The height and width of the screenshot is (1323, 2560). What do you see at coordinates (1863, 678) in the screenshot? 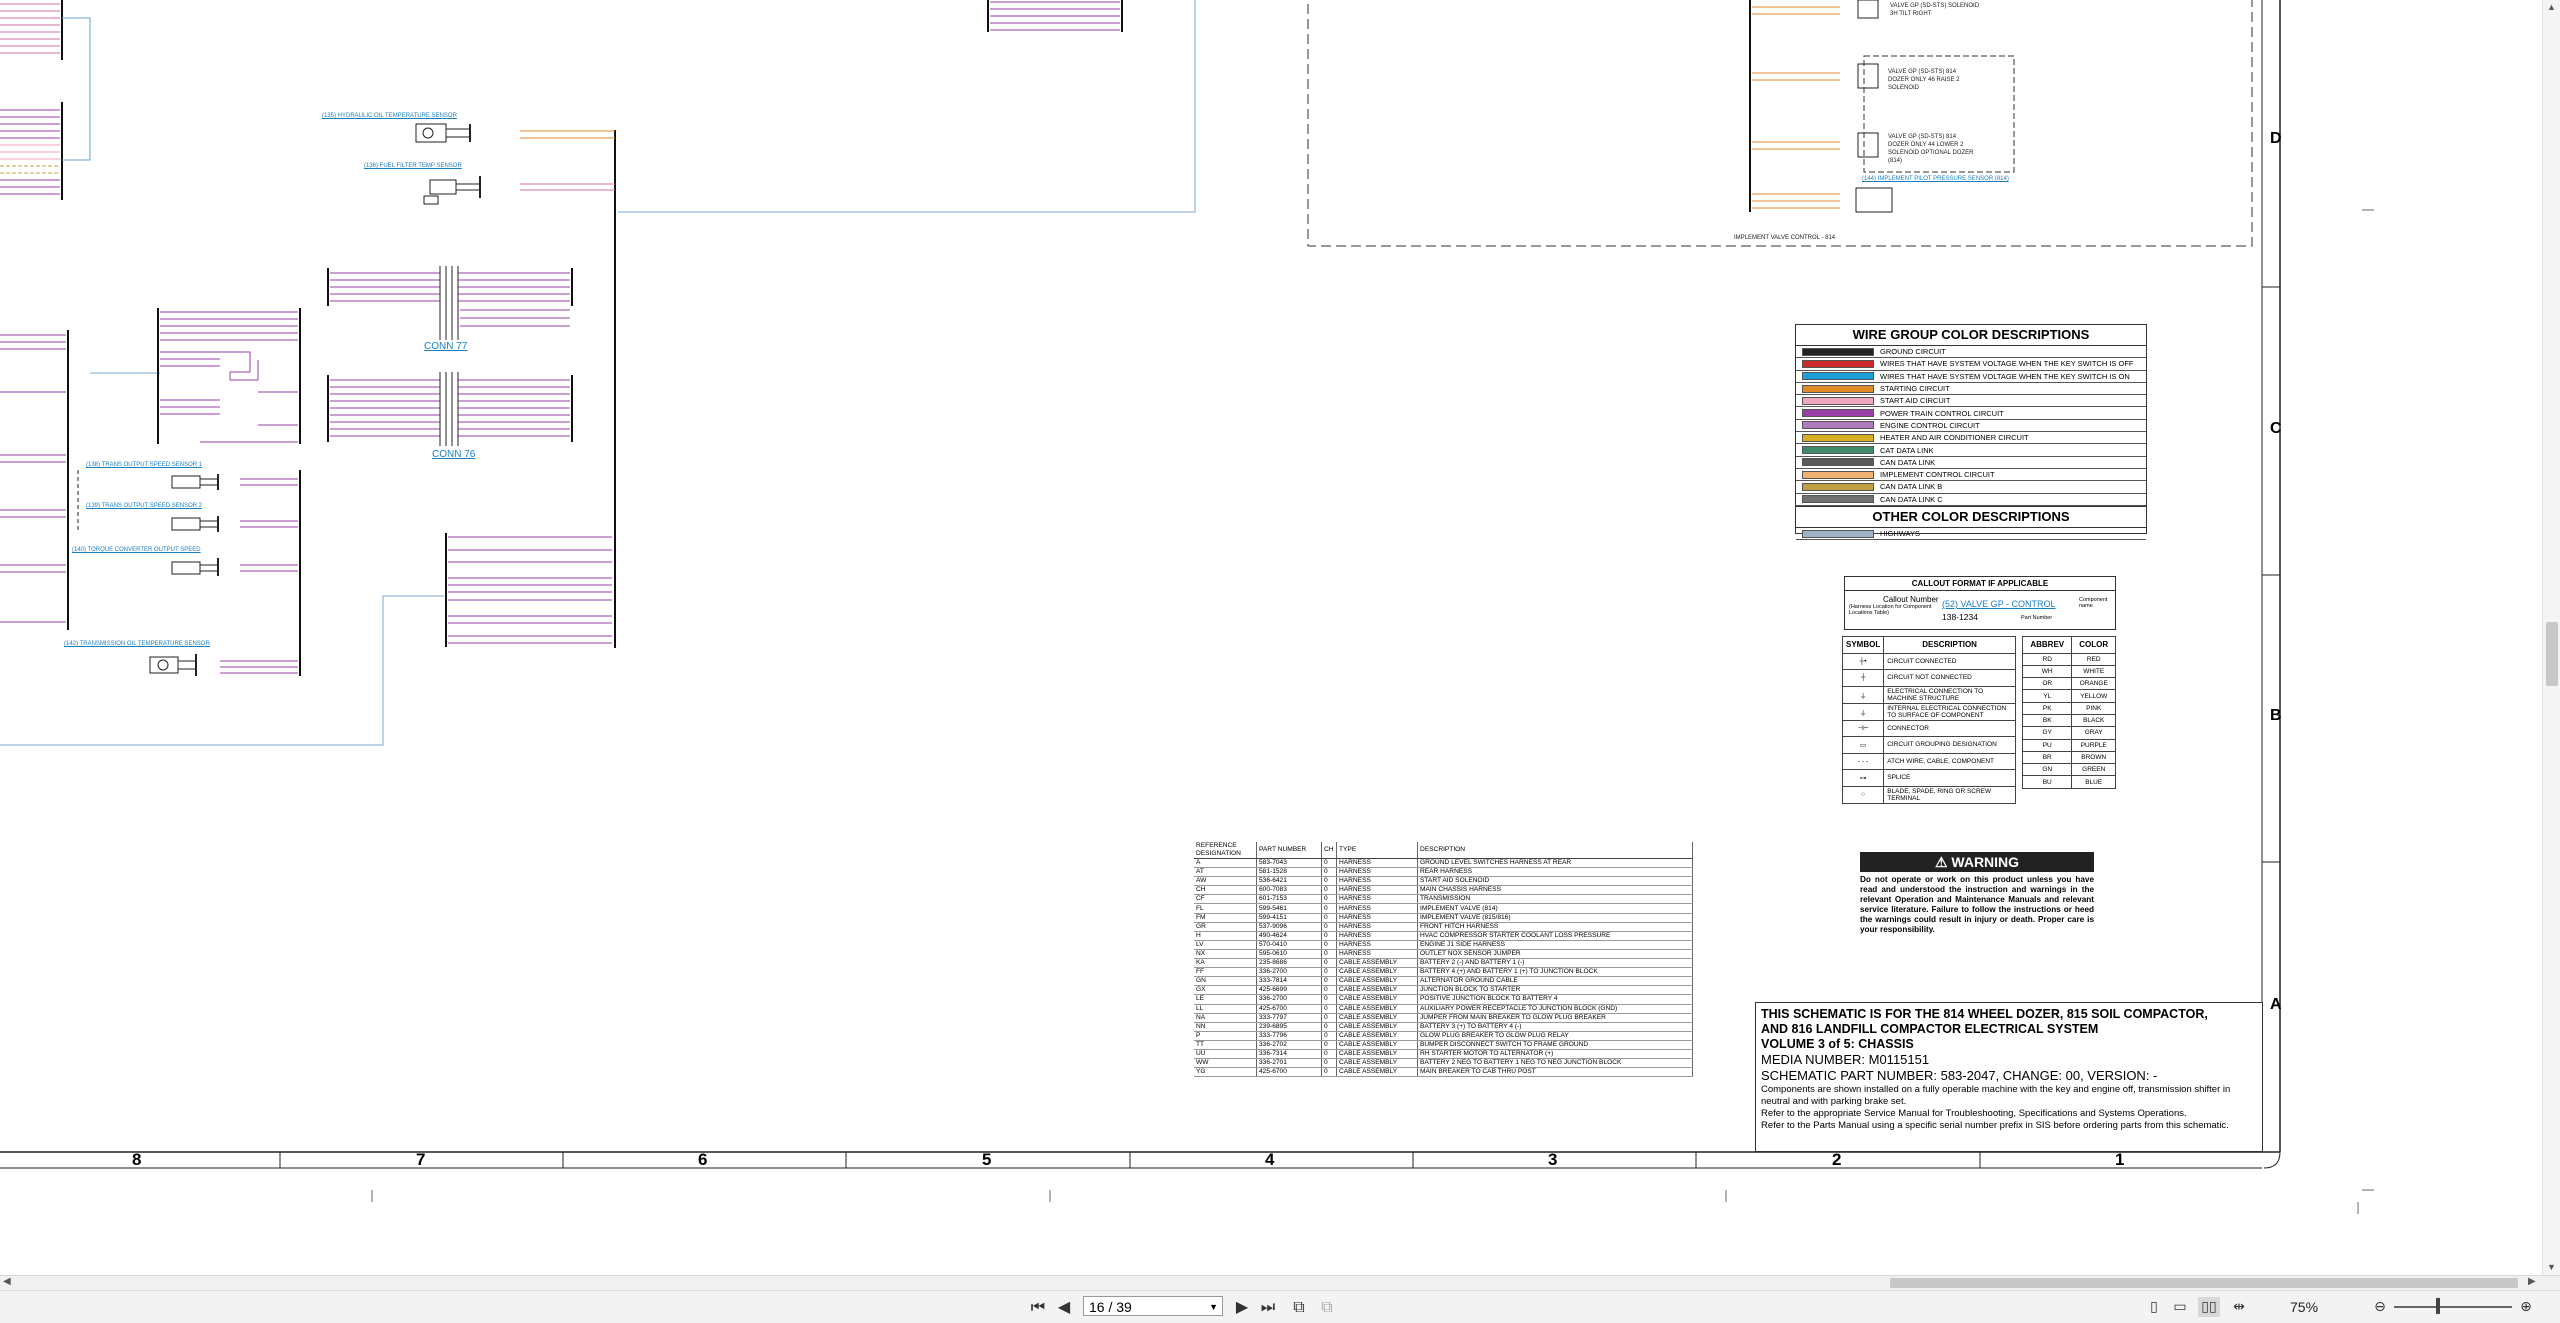
I see `symbol-glyph: ┼` at bounding box center [1863, 678].